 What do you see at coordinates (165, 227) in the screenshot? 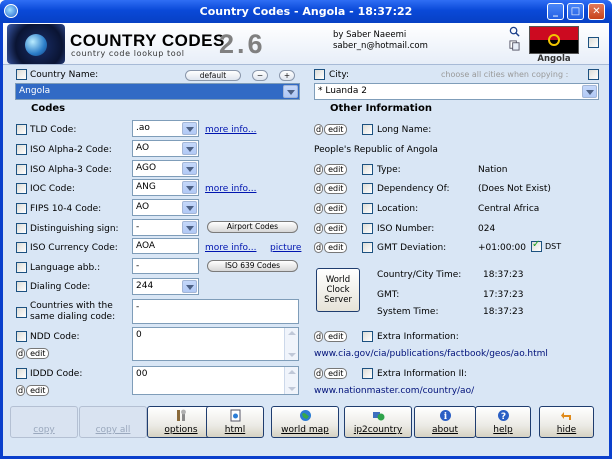
I see `distinguishing-select: -` at bounding box center [165, 227].